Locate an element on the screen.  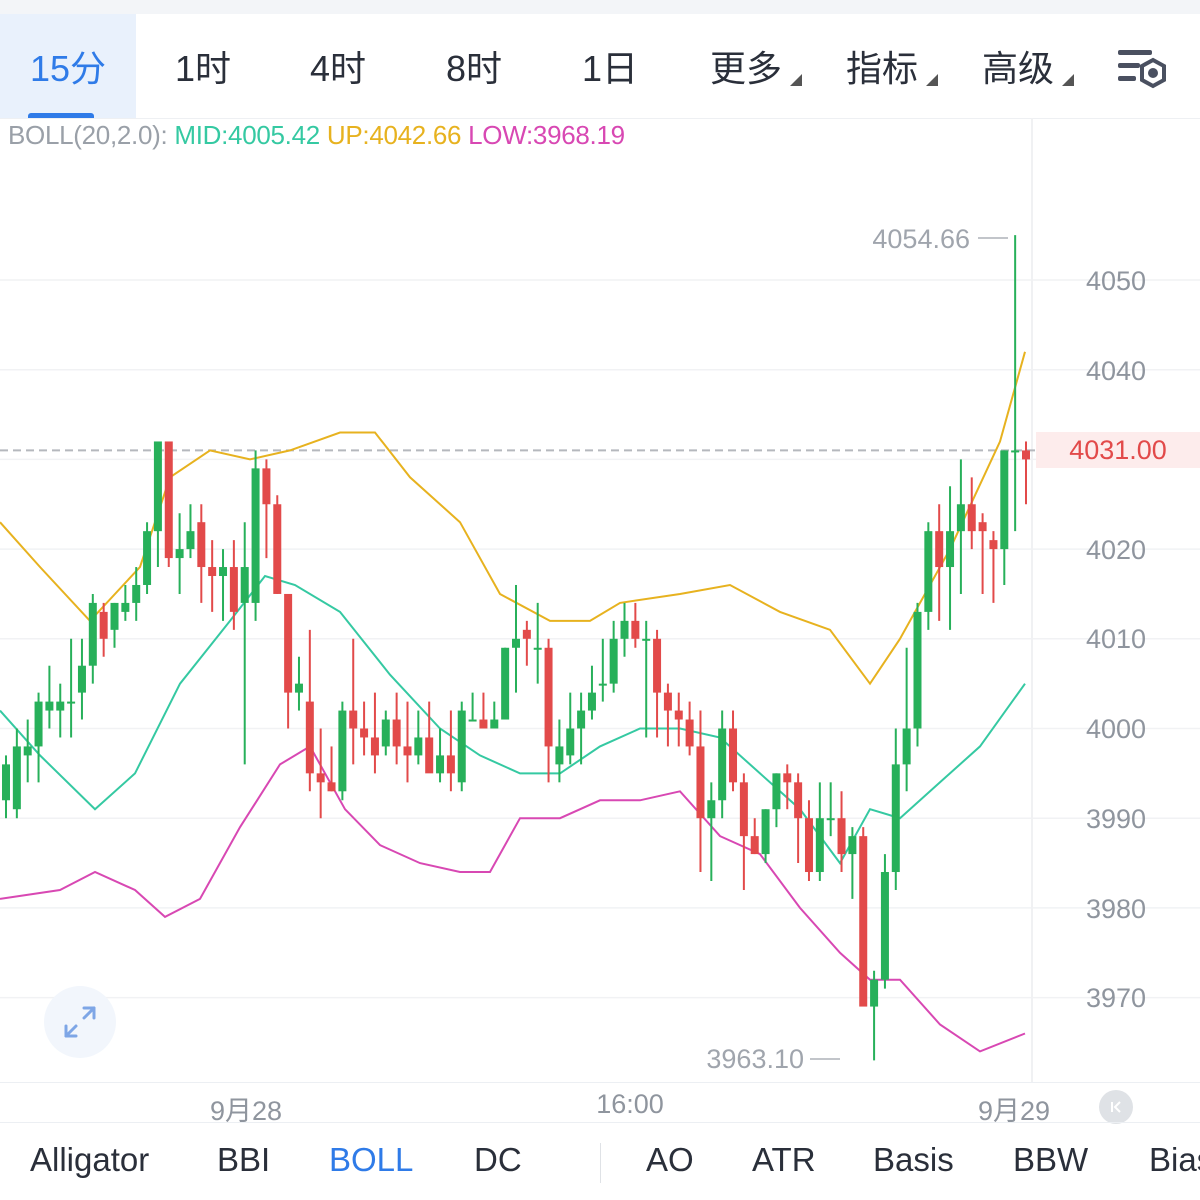
indicator-tab-atr: ATR is located at coordinates (784, 1160).